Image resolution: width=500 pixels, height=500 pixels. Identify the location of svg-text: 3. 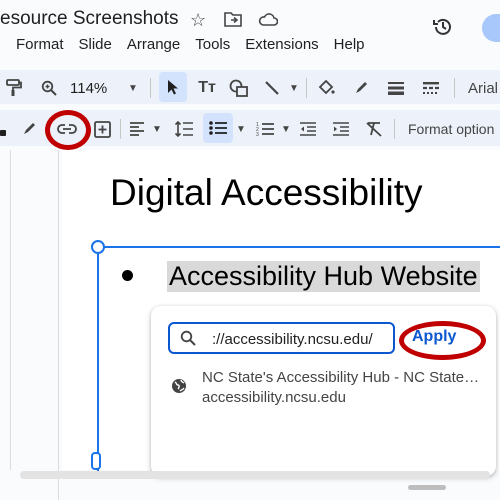
(257, 134).